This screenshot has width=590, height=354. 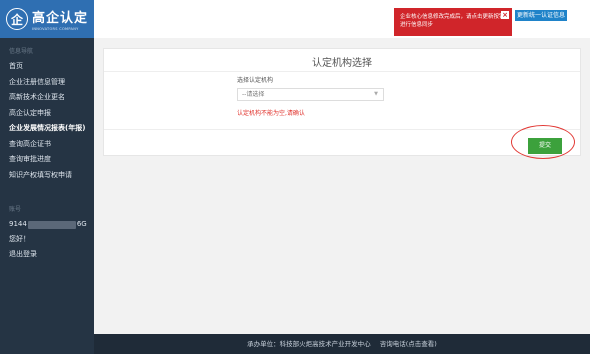 What do you see at coordinates (505, 15) in the screenshot?
I see `close-icon: ×` at bounding box center [505, 15].